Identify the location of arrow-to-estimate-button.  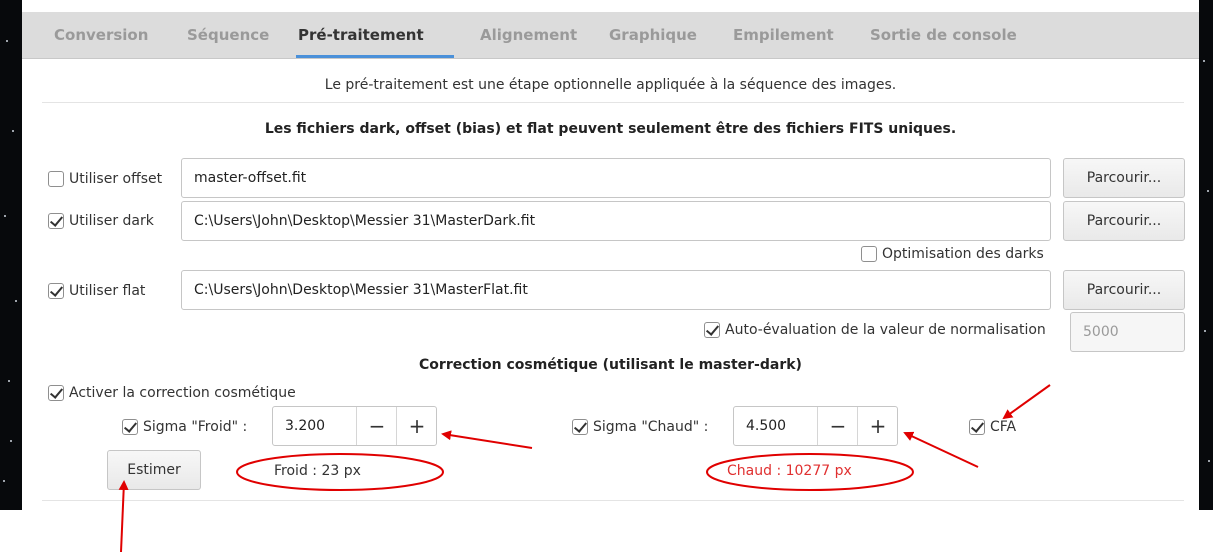
(123, 516).